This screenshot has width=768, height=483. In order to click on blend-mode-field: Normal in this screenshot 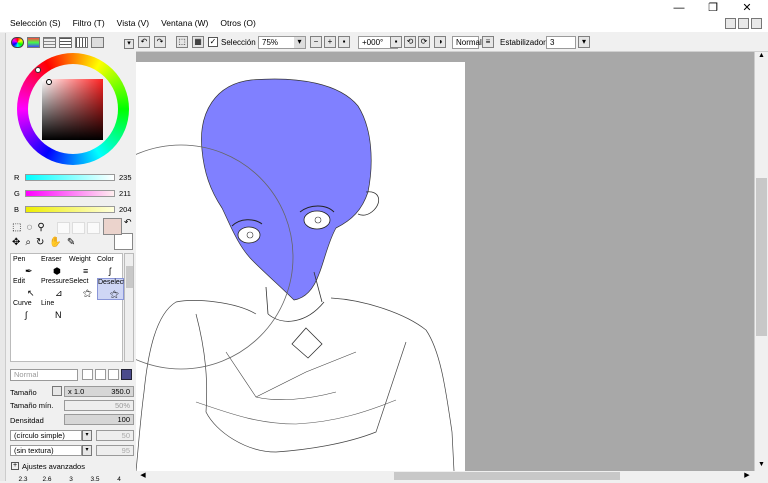, I will do `click(467, 42)`.